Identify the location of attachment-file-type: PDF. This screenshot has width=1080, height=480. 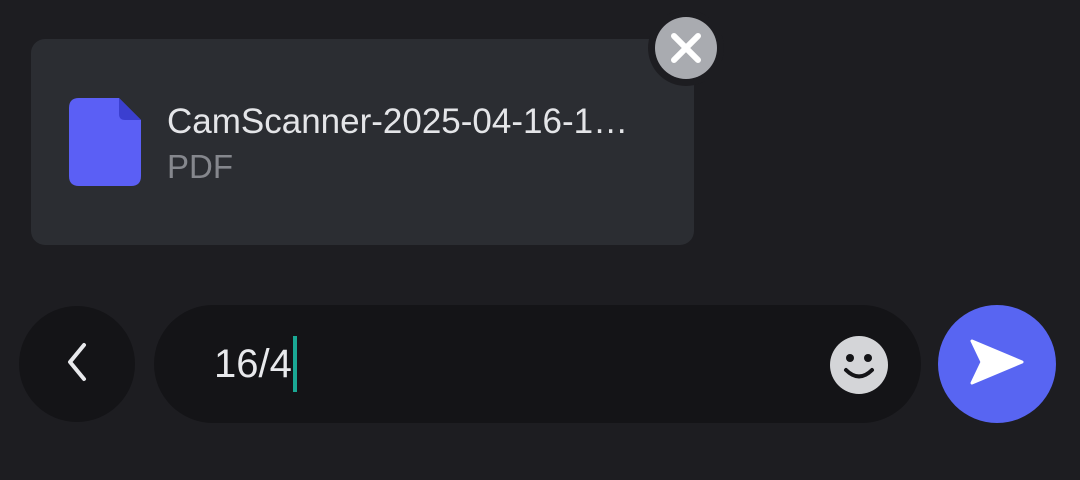
(200, 166).